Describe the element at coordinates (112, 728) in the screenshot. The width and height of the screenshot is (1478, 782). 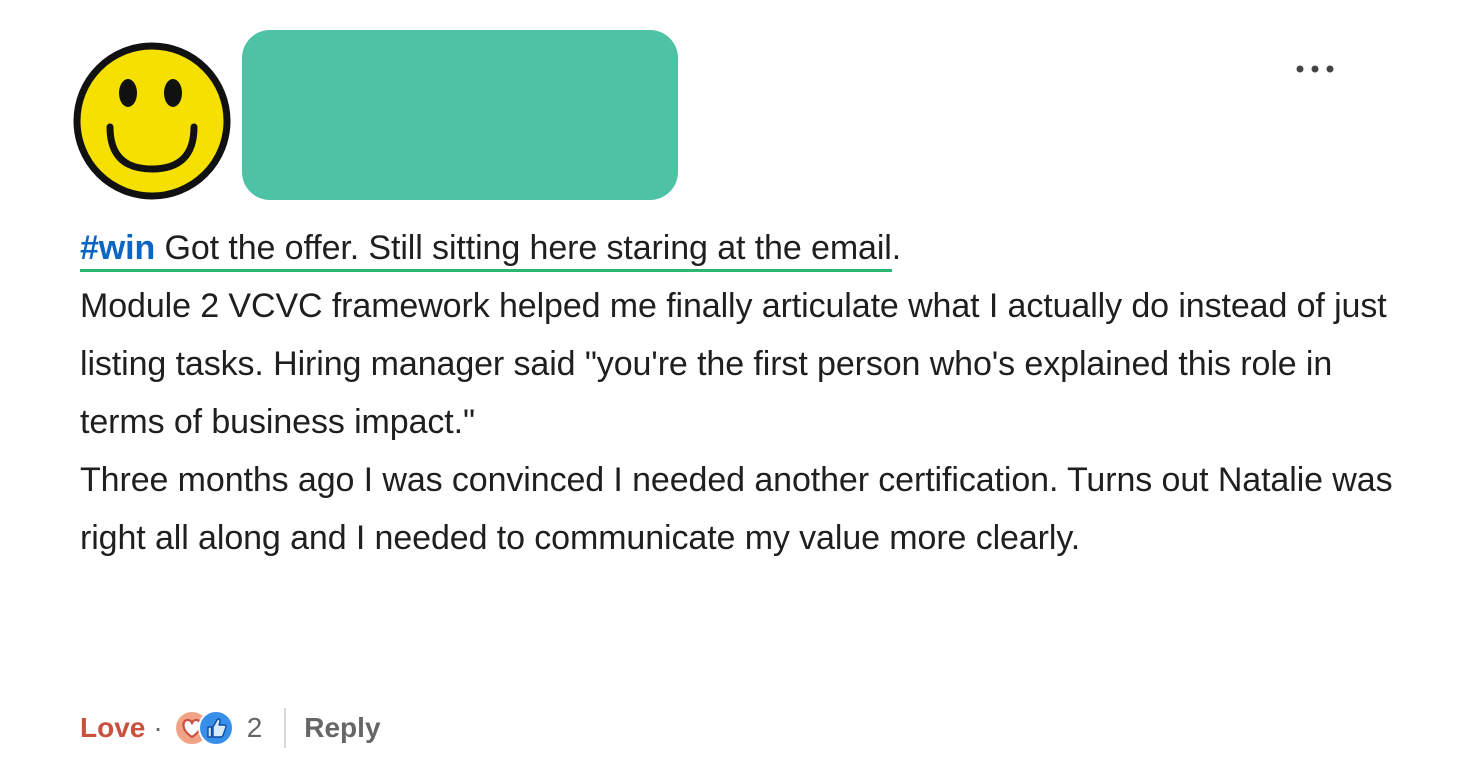
I see `love-reaction-button: Love` at that location.